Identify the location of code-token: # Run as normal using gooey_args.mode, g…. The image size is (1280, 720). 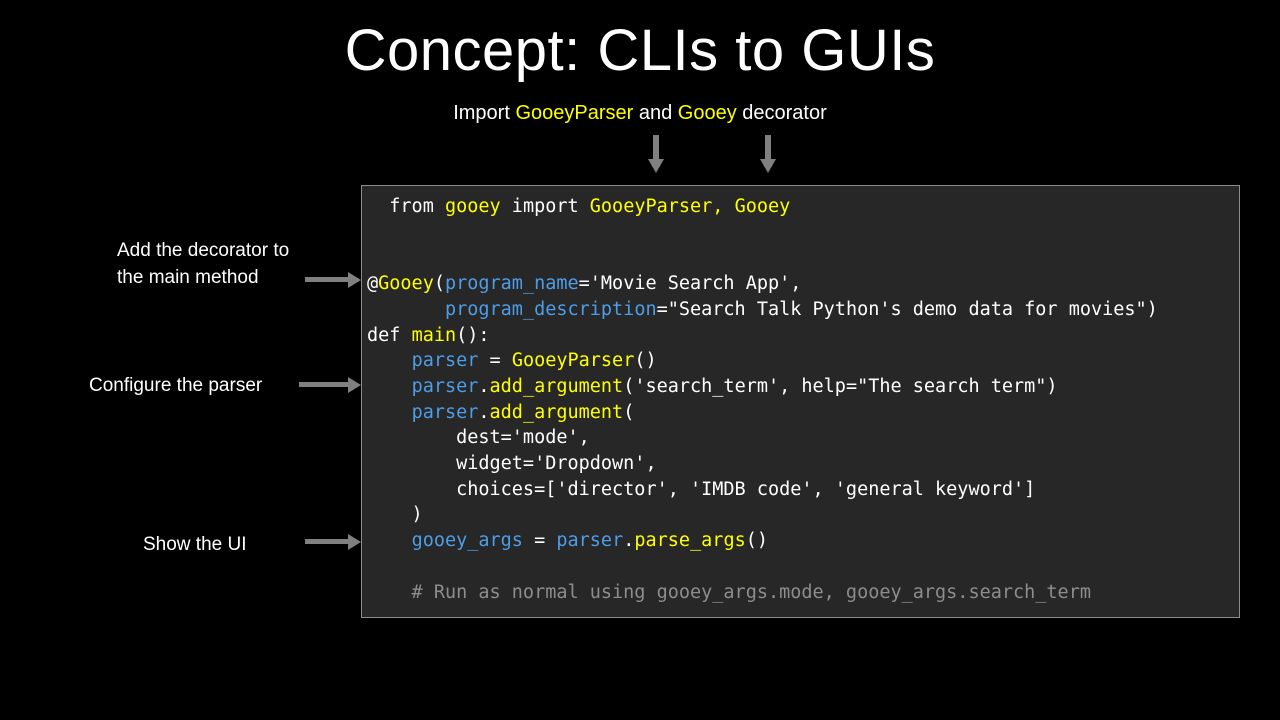
(729, 592).